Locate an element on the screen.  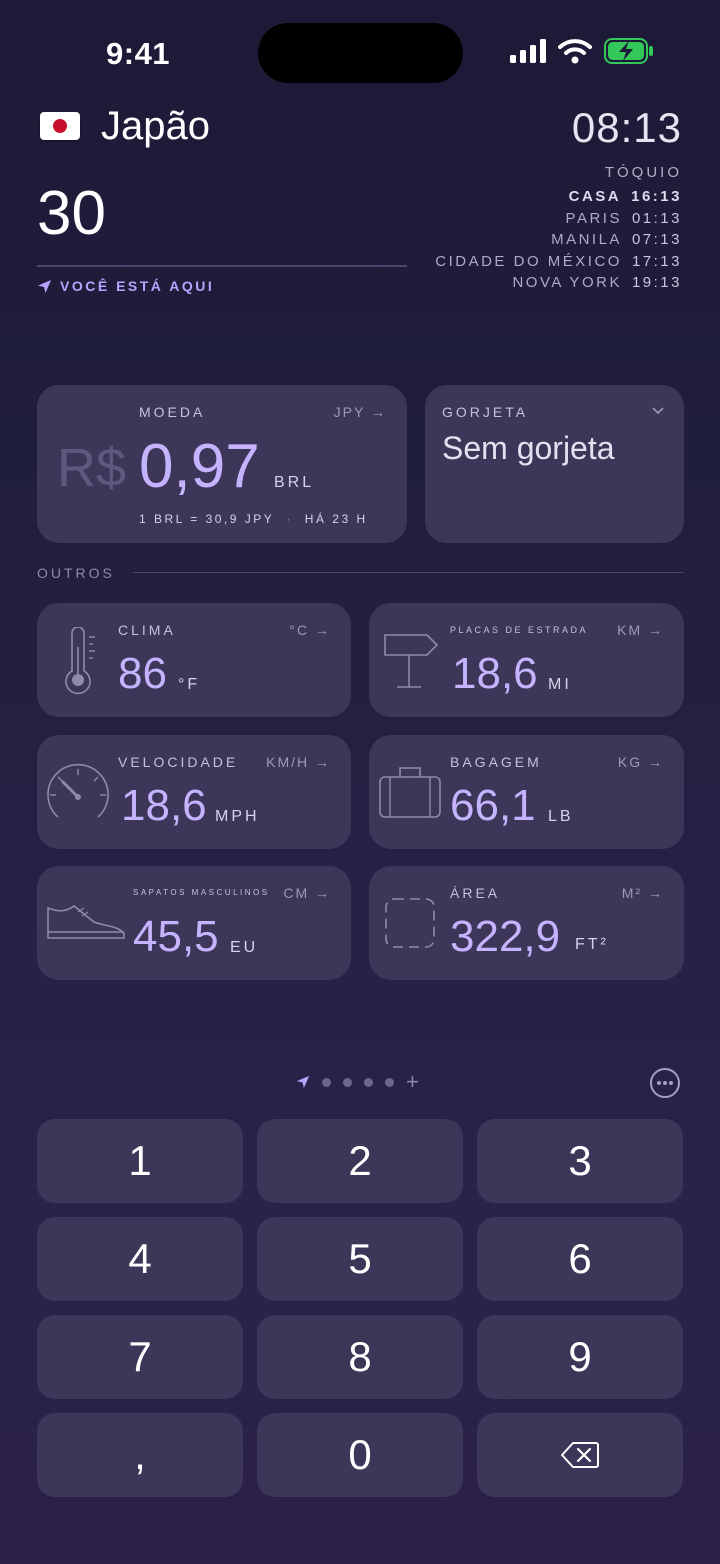
key-1: 1 is located at coordinates (140, 1161).